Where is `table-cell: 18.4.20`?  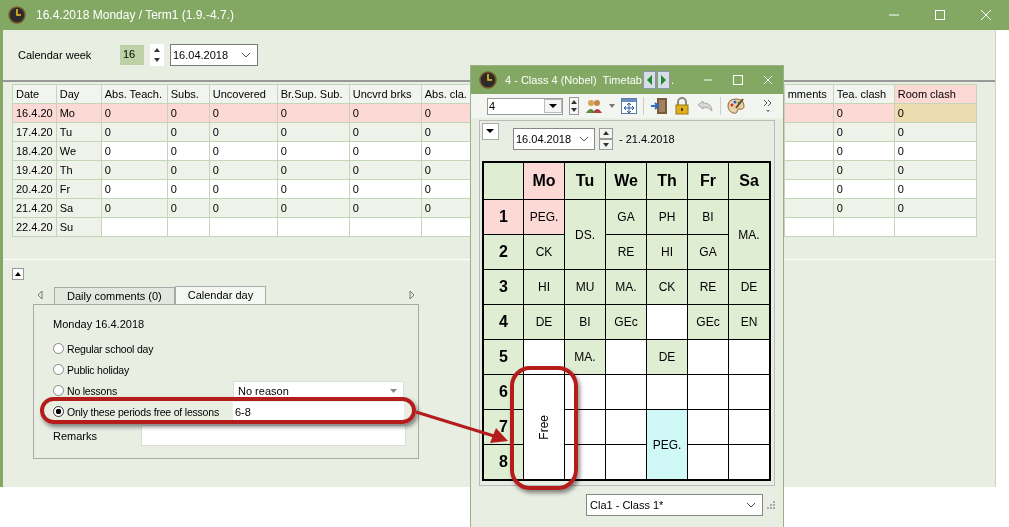
table-cell: 18.4.20 is located at coordinates (34, 151).